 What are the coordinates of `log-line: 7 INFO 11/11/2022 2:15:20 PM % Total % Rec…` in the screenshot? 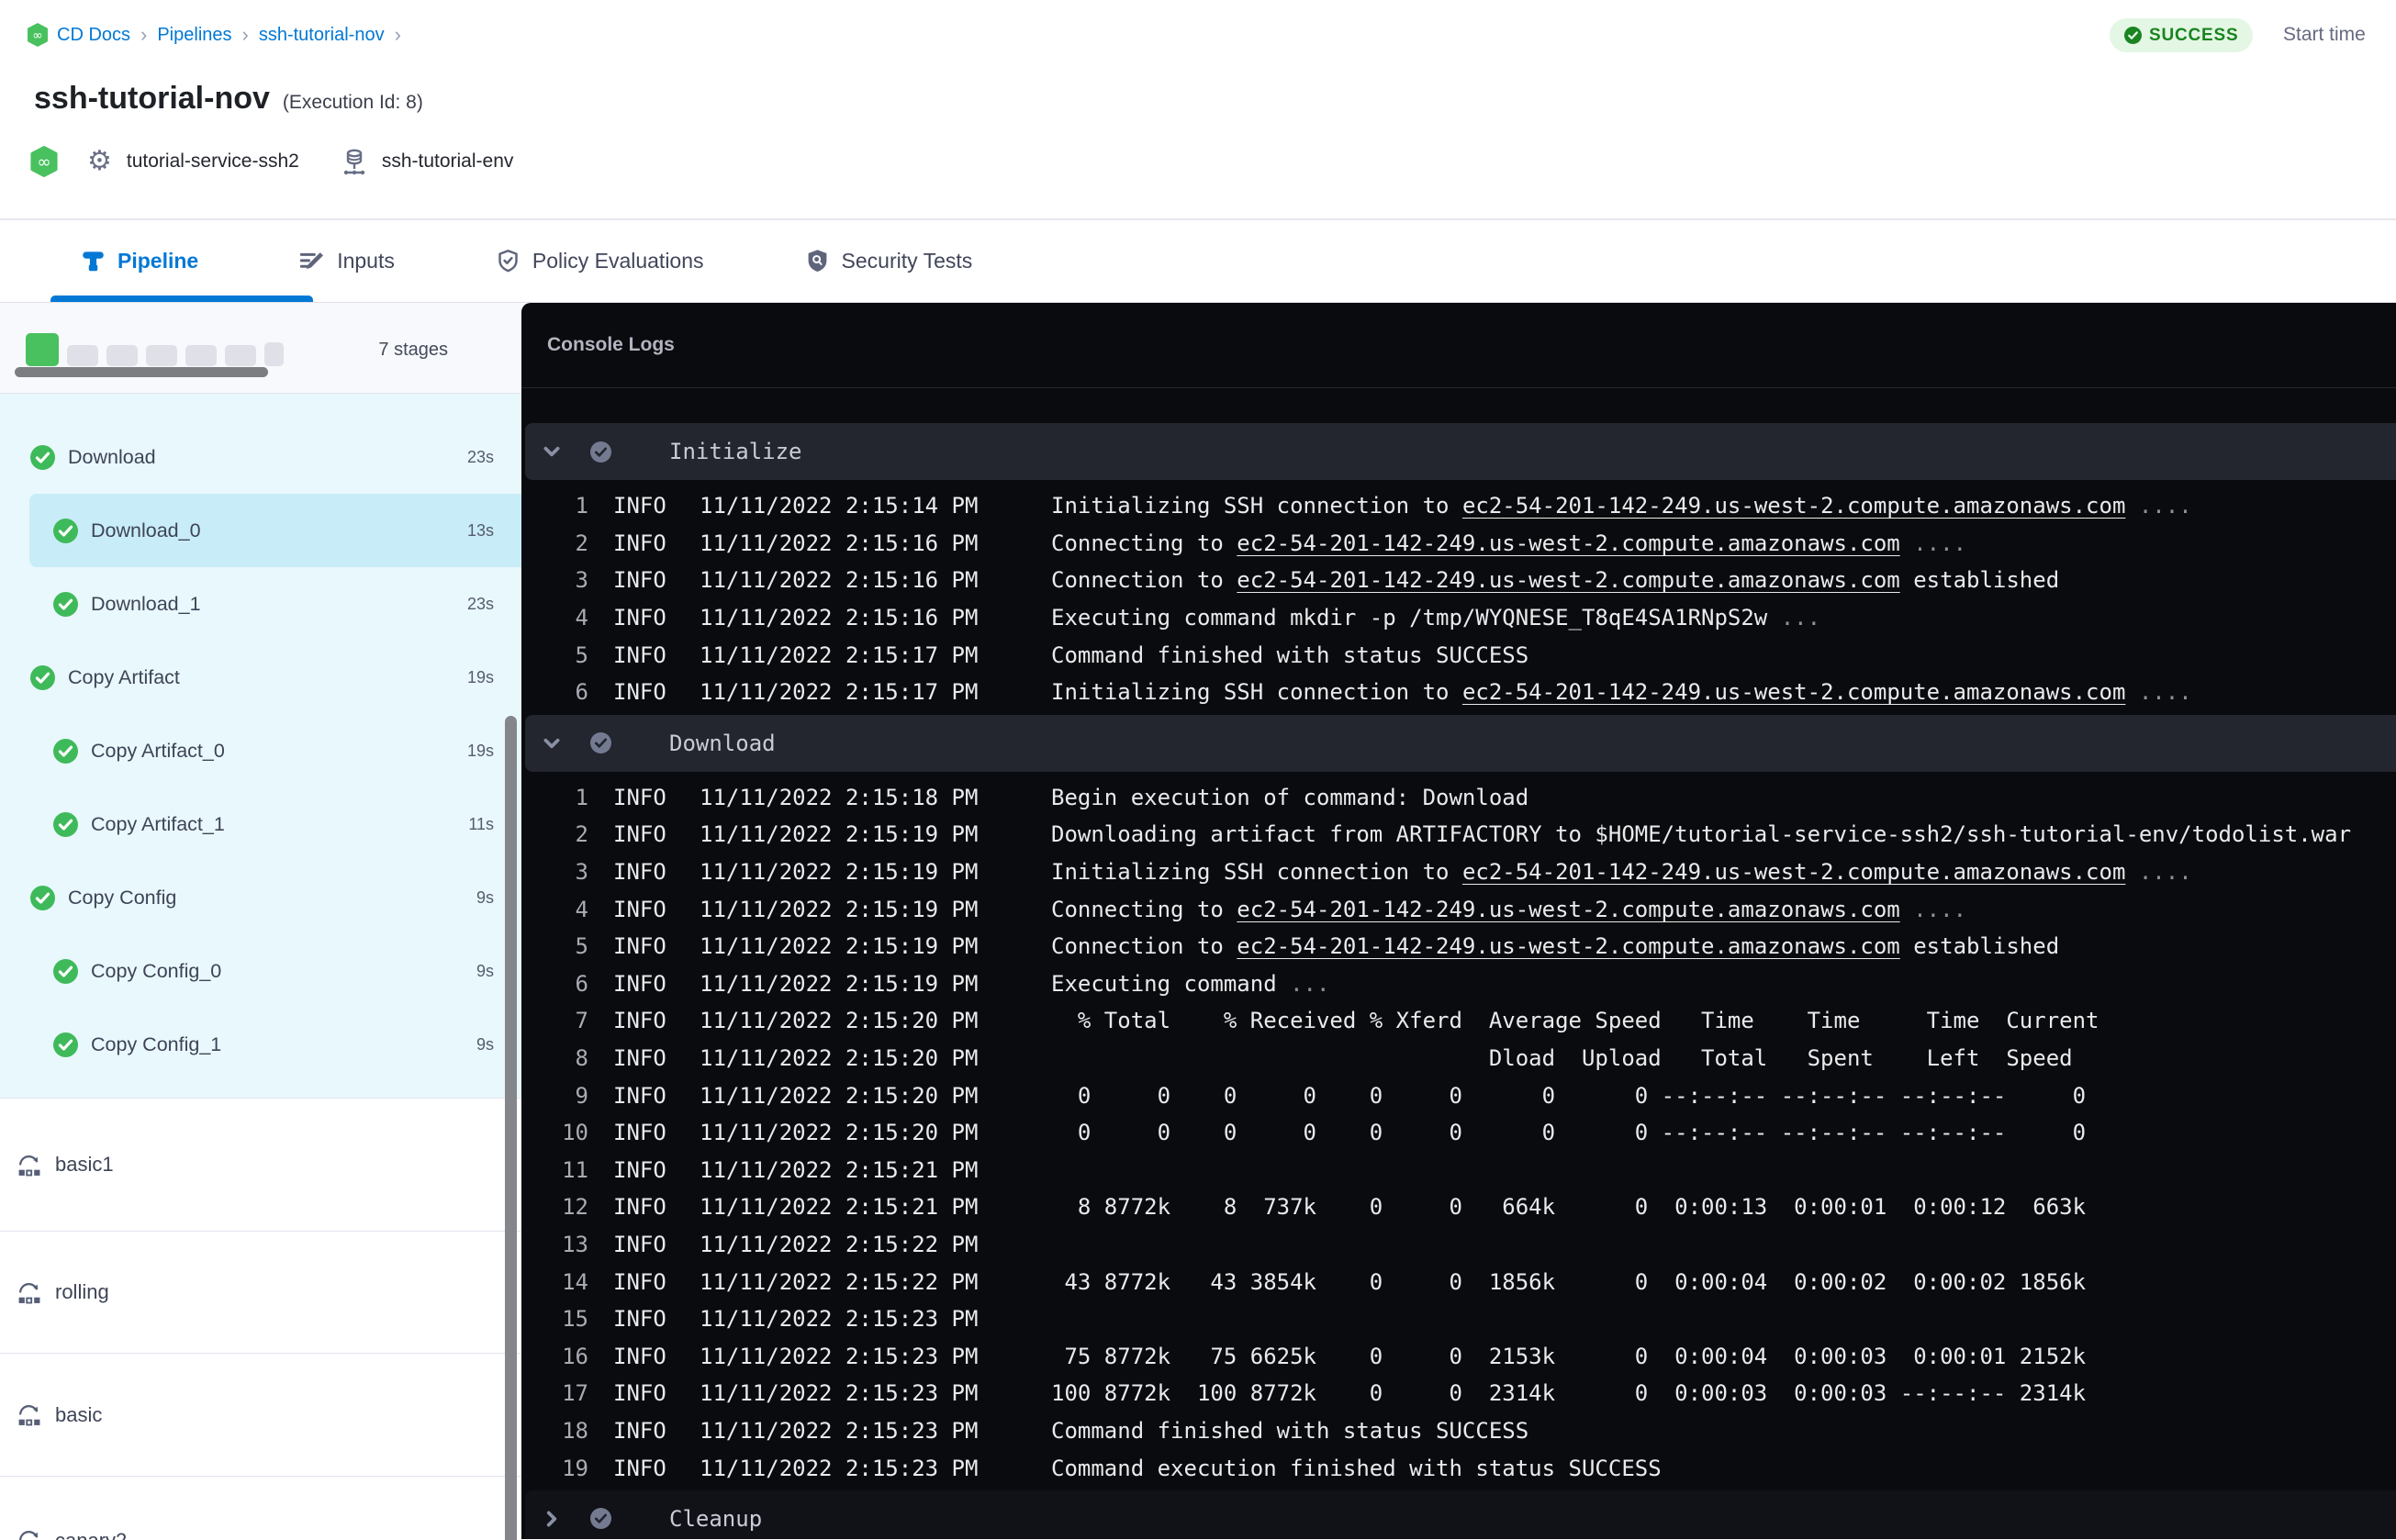 It's located at (1458, 1021).